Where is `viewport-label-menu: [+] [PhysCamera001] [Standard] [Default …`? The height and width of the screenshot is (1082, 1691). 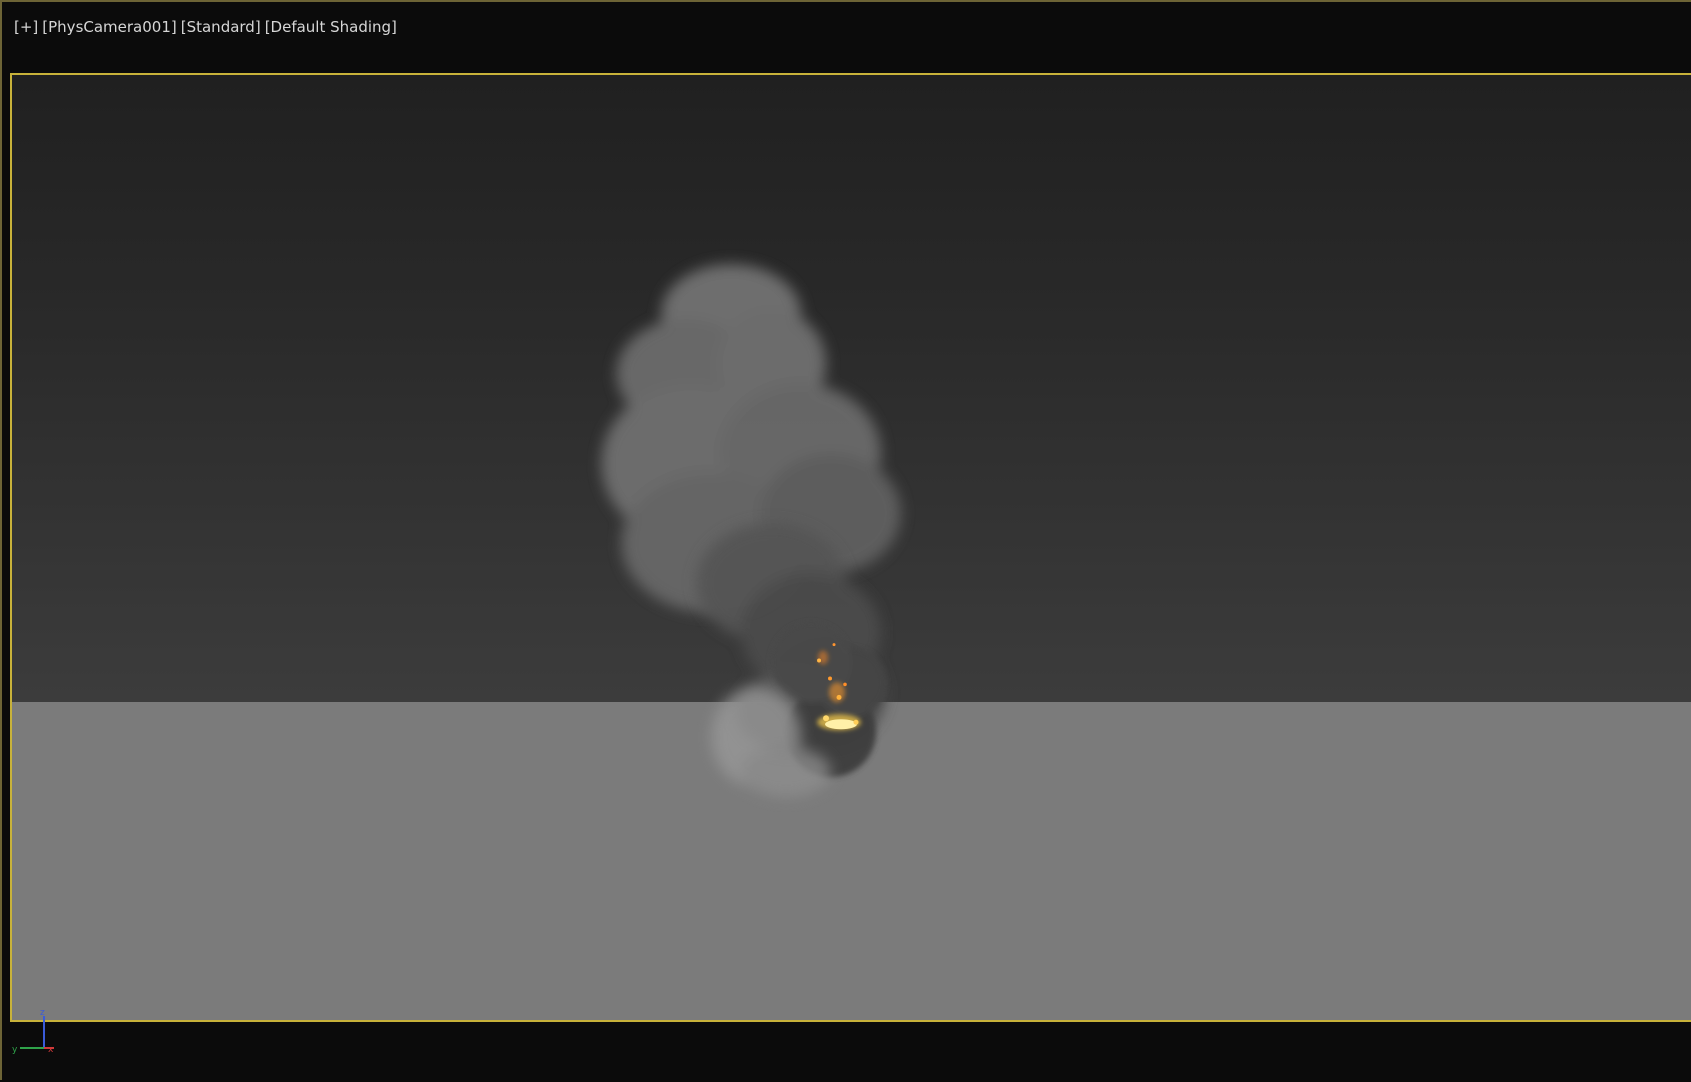 viewport-label-menu: [+] [PhysCamera001] [Standard] [Default … is located at coordinates (205, 27).